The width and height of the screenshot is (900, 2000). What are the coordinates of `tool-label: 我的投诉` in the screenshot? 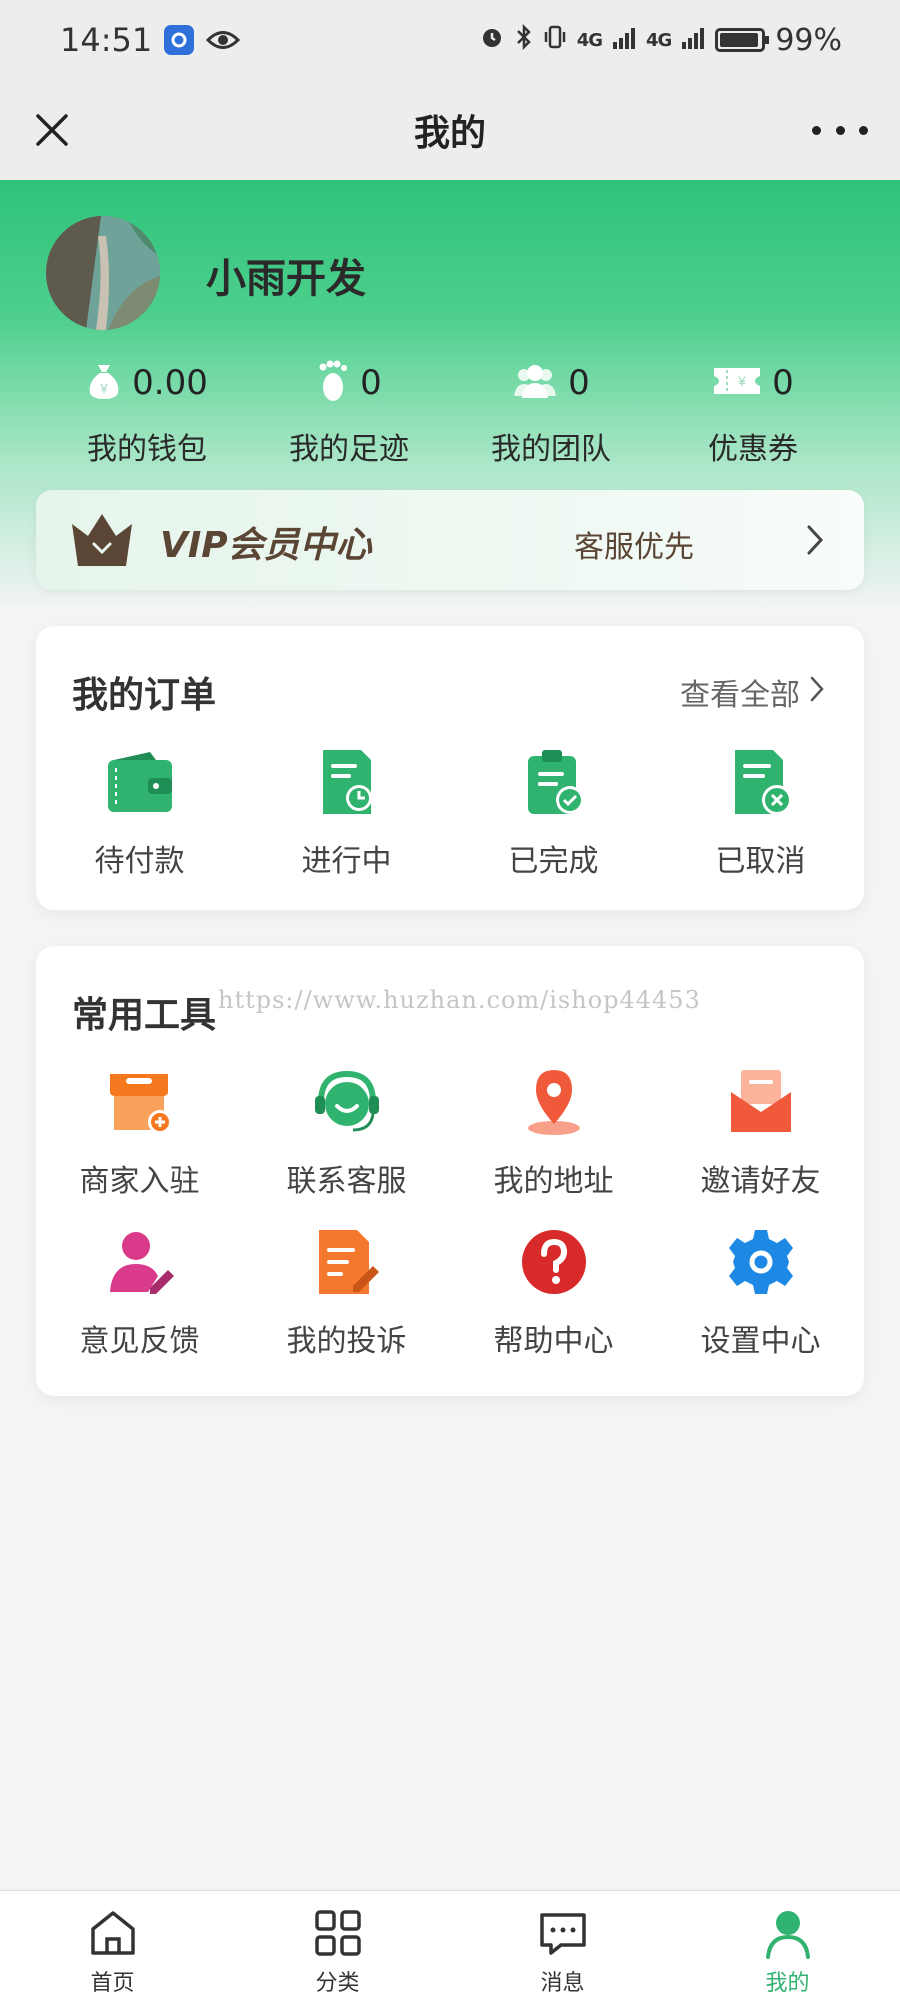 It's located at (346, 1341).